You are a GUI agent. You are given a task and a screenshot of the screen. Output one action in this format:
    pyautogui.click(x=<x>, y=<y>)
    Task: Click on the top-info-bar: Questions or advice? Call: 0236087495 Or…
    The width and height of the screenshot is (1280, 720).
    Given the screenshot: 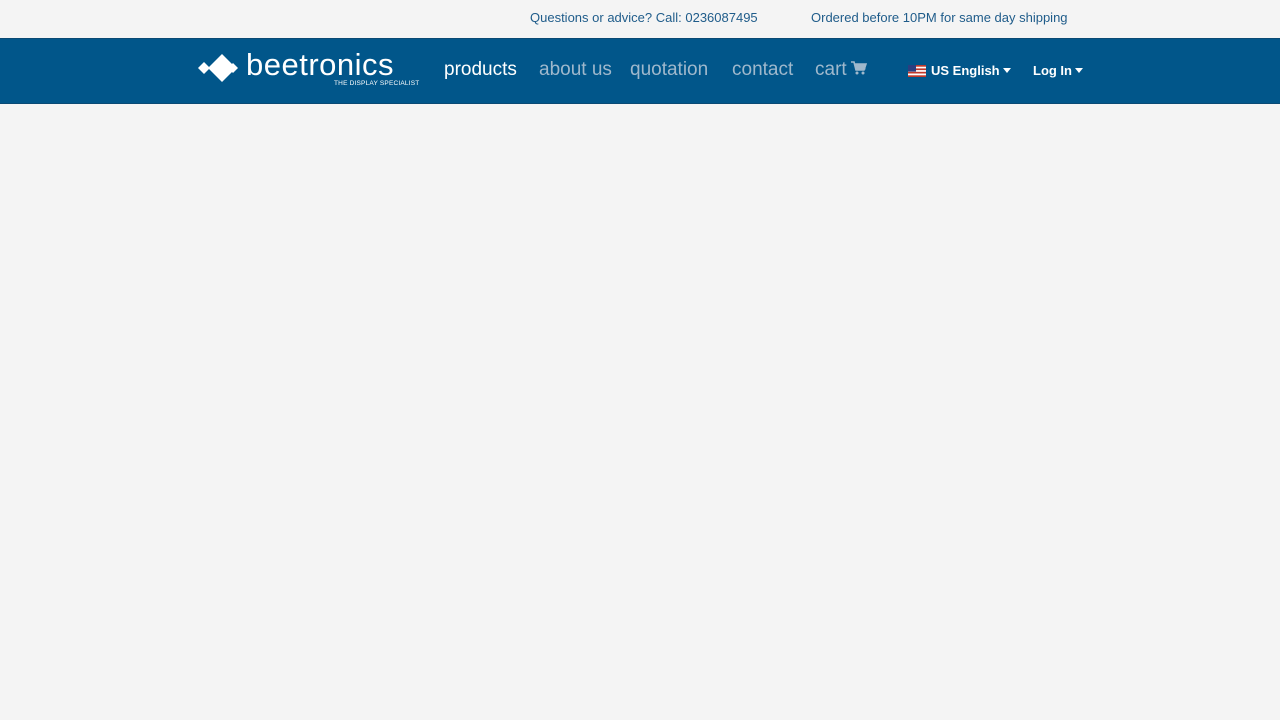 What is the action you would take?
    pyautogui.click(x=640, y=19)
    